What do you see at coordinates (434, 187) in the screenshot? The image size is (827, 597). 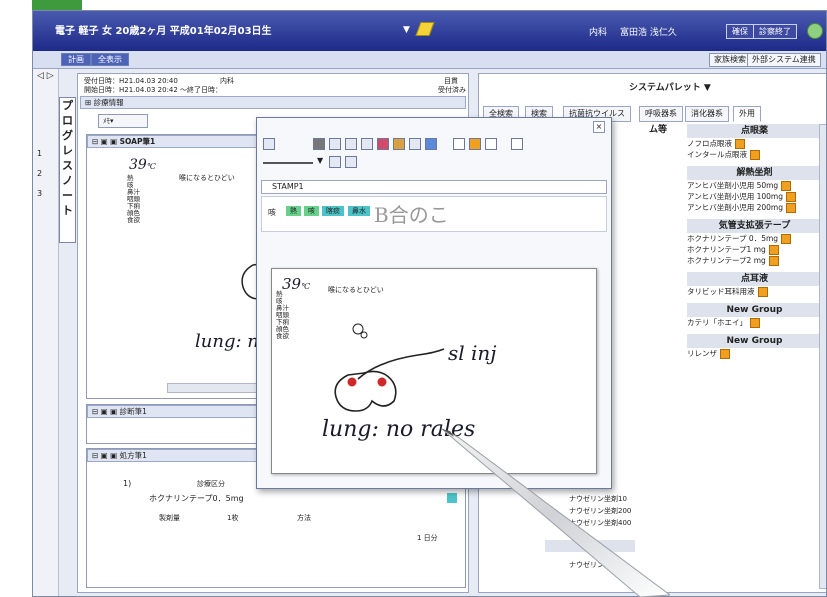 I see `stamp-tab: STAMP1` at bounding box center [434, 187].